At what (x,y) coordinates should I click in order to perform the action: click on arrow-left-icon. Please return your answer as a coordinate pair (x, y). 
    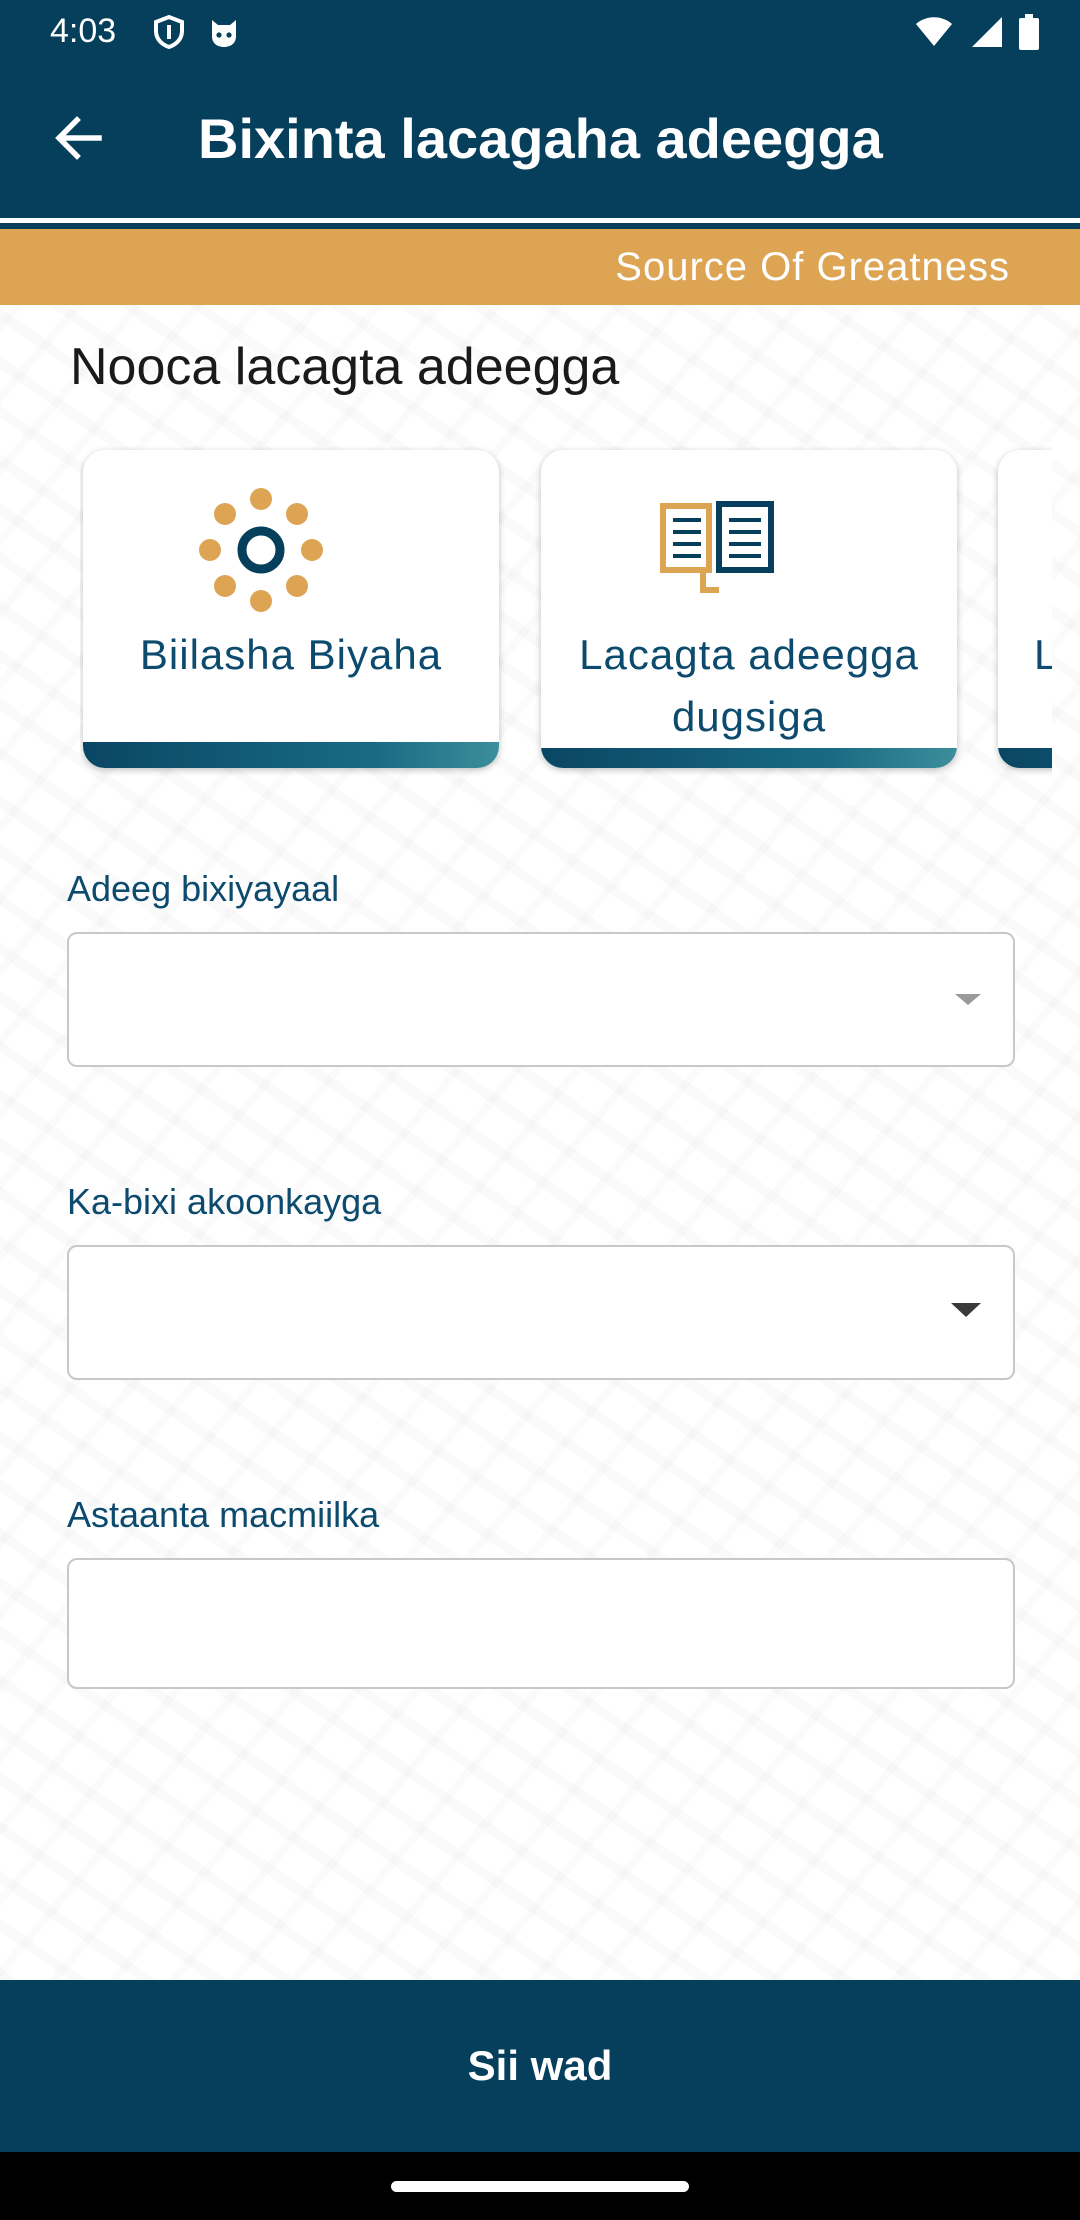
    Looking at the image, I should click on (78, 138).